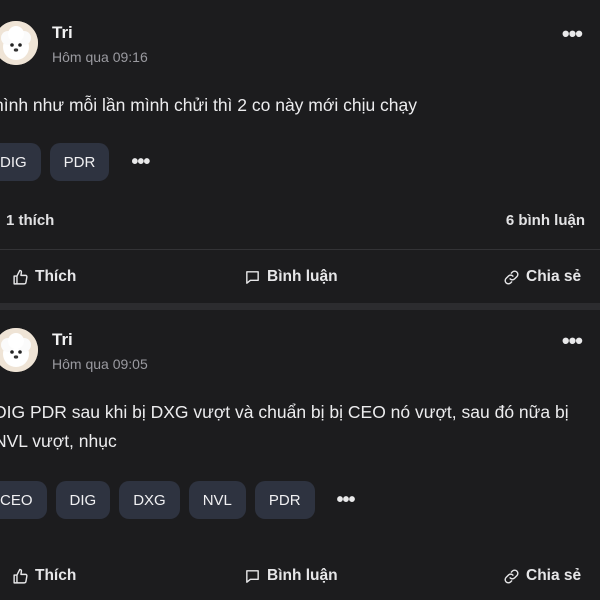 The image size is (600, 600). Describe the element at coordinates (100, 364) in the screenshot. I see `post-time: Hôm qua 09:05` at that location.